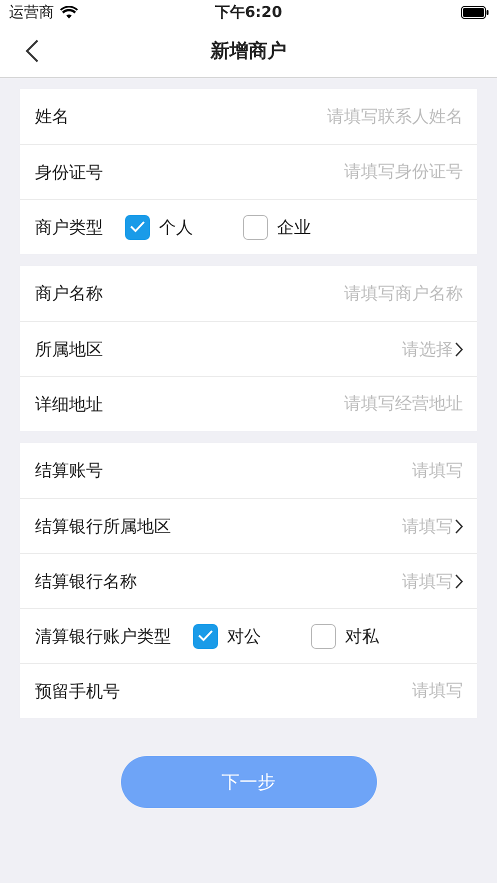 This screenshot has width=497, height=883. What do you see at coordinates (362, 637) in the screenshot?
I see `option-label: 对私` at bounding box center [362, 637].